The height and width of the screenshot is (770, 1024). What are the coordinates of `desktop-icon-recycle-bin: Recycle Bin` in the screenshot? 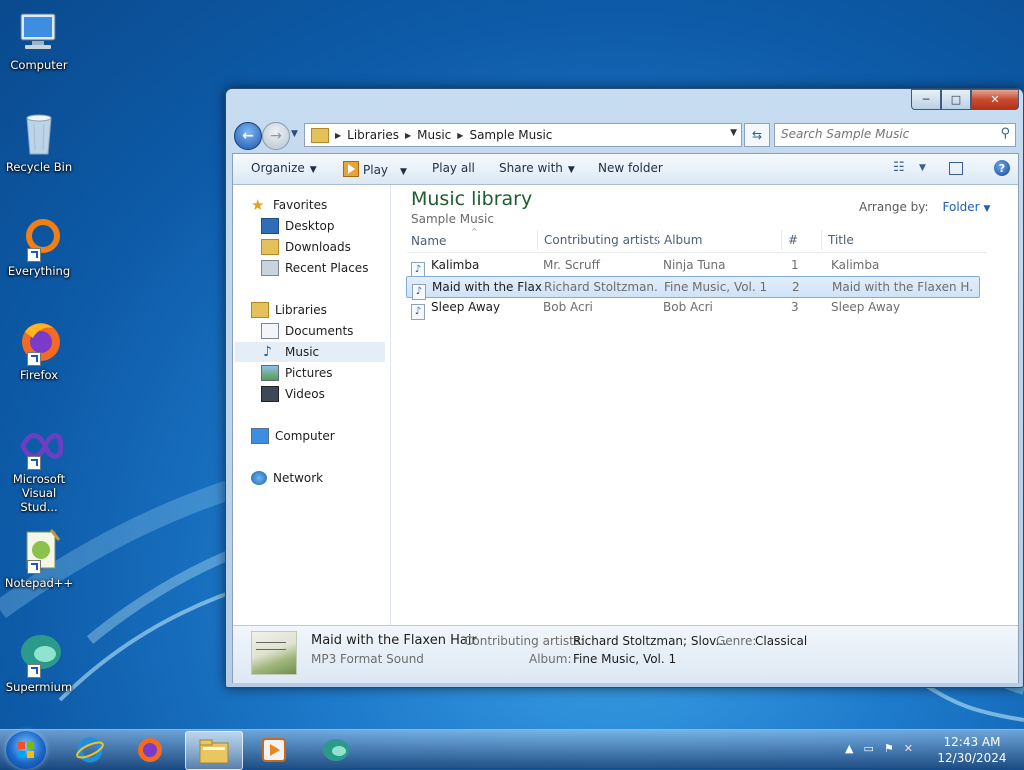 It's located at (39, 142).